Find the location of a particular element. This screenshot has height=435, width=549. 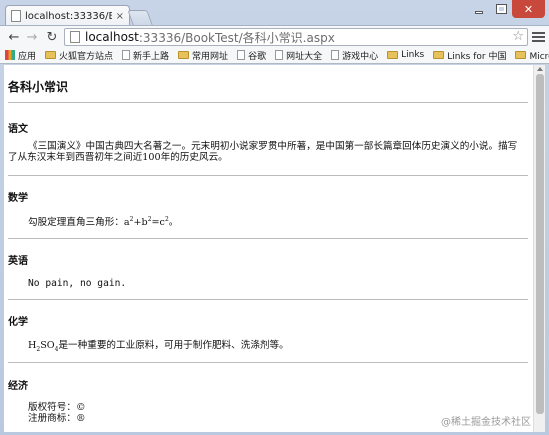

maximize-button is located at coordinates (501, 9).